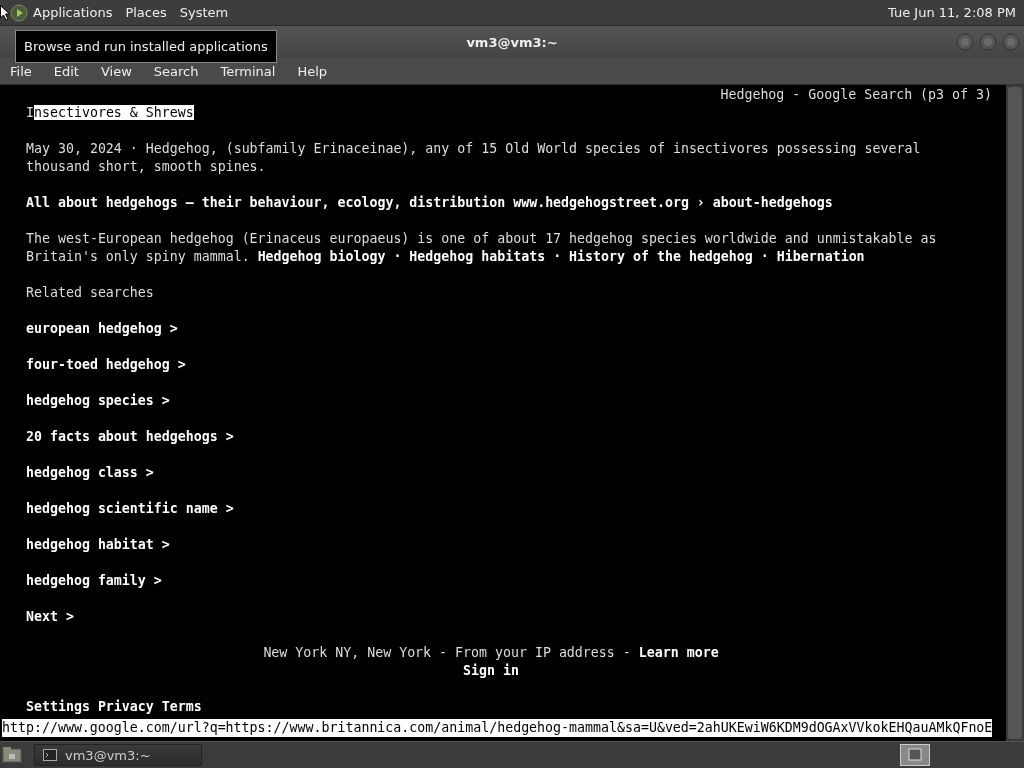  Describe the element at coordinates (473, 148) in the screenshot. I see `text-line: May 30, 2024 · Hedgehog, (subfamily Erinaceinae), any of 15 Old World species of insectivores possessing several` at that location.